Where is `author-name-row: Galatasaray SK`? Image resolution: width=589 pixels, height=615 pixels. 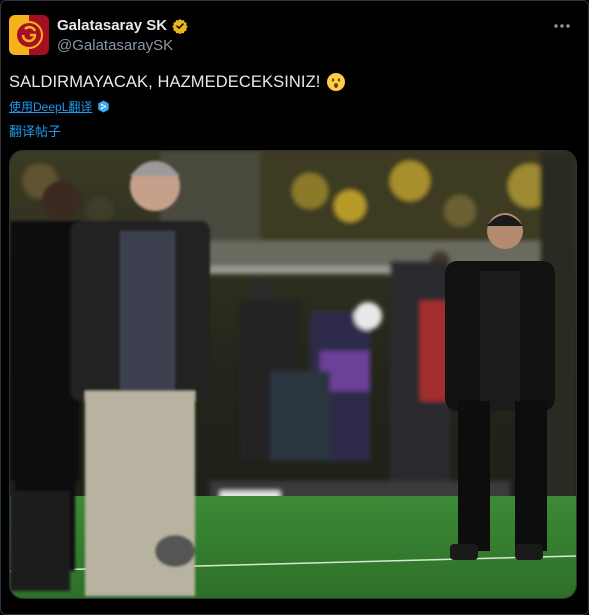 author-name-row: Galatasaray SK is located at coordinates (122, 25).